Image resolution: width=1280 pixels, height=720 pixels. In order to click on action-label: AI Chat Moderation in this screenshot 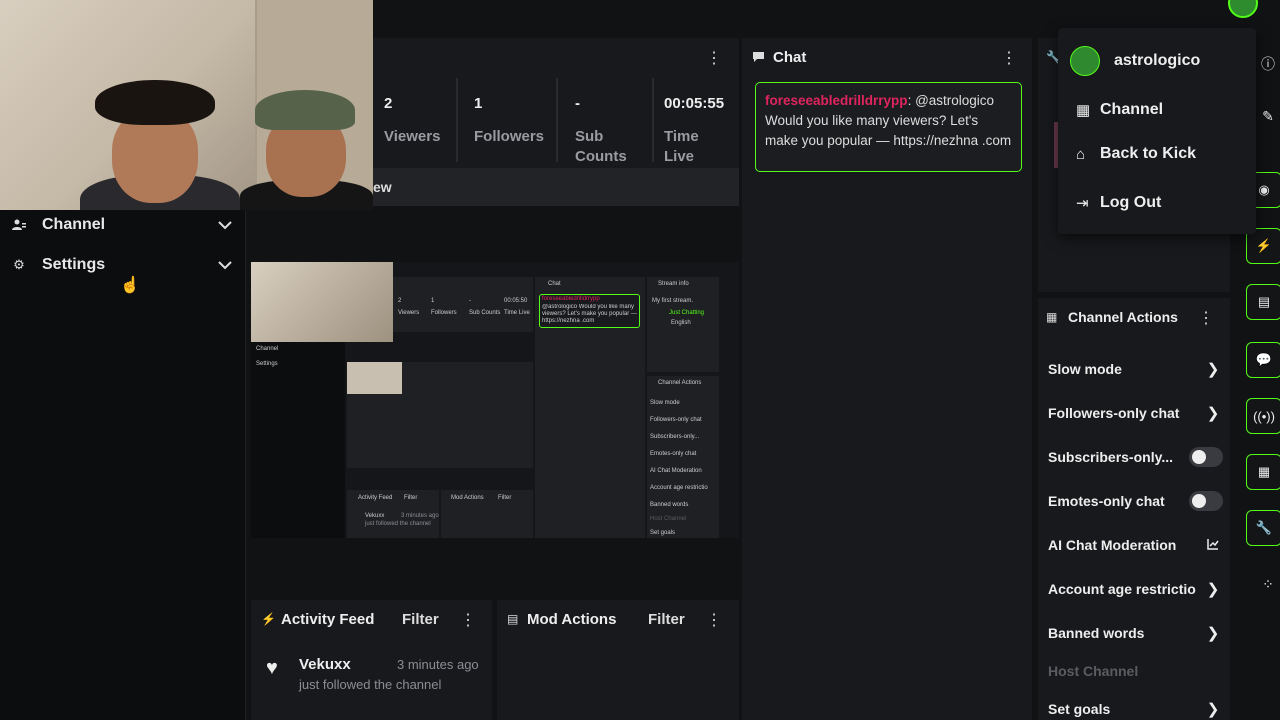, I will do `click(1112, 545)`.